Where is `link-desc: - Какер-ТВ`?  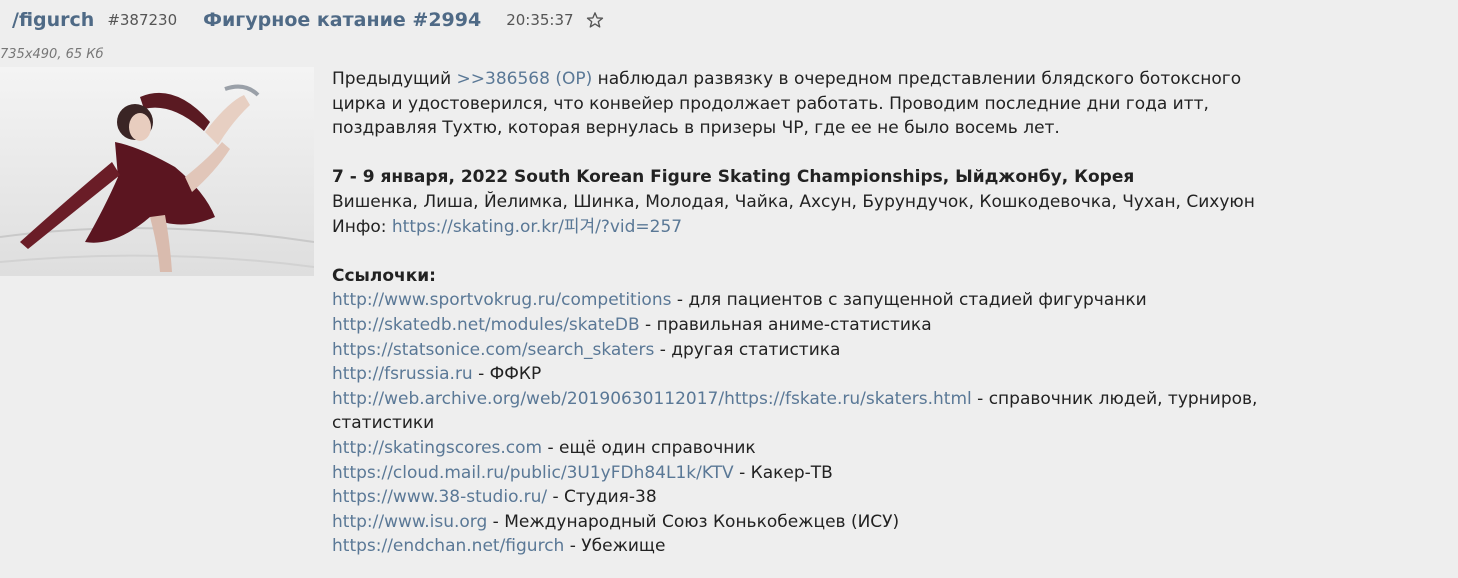
link-desc: - Какер-ТВ is located at coordinates (783, 472).